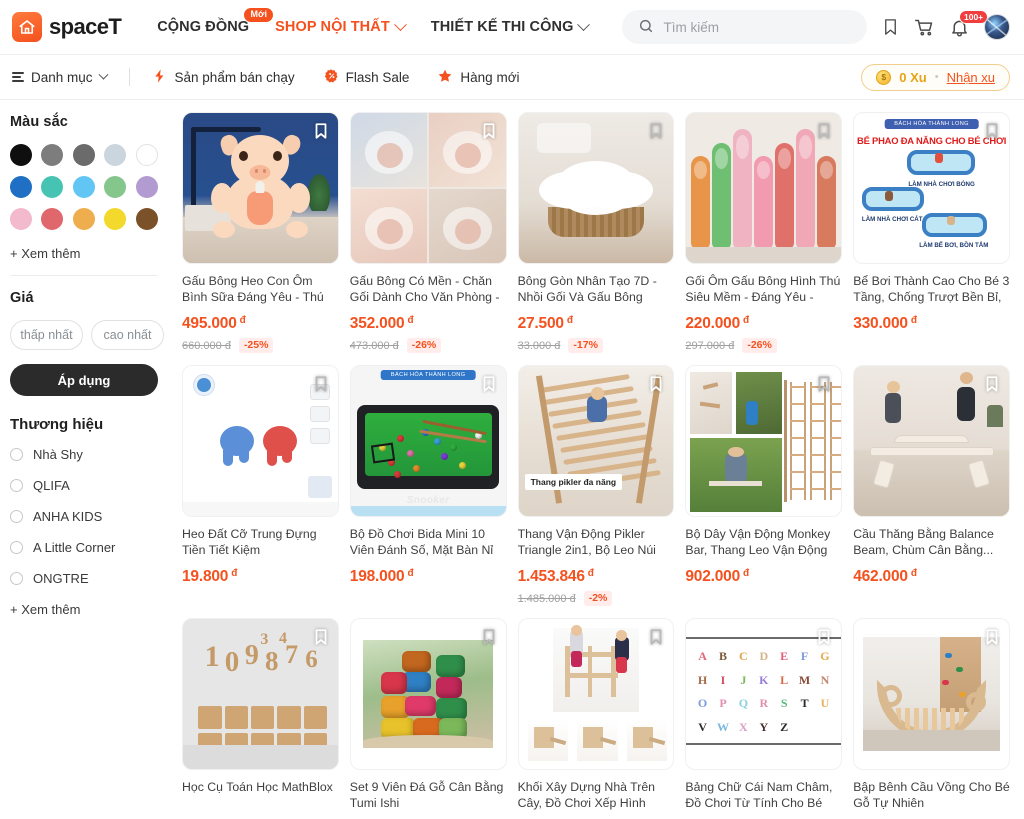  What do you see at coordinates (804, 656) in the screenshot?
I see `alphabet-letter: F` at bounding box center [804, 656].